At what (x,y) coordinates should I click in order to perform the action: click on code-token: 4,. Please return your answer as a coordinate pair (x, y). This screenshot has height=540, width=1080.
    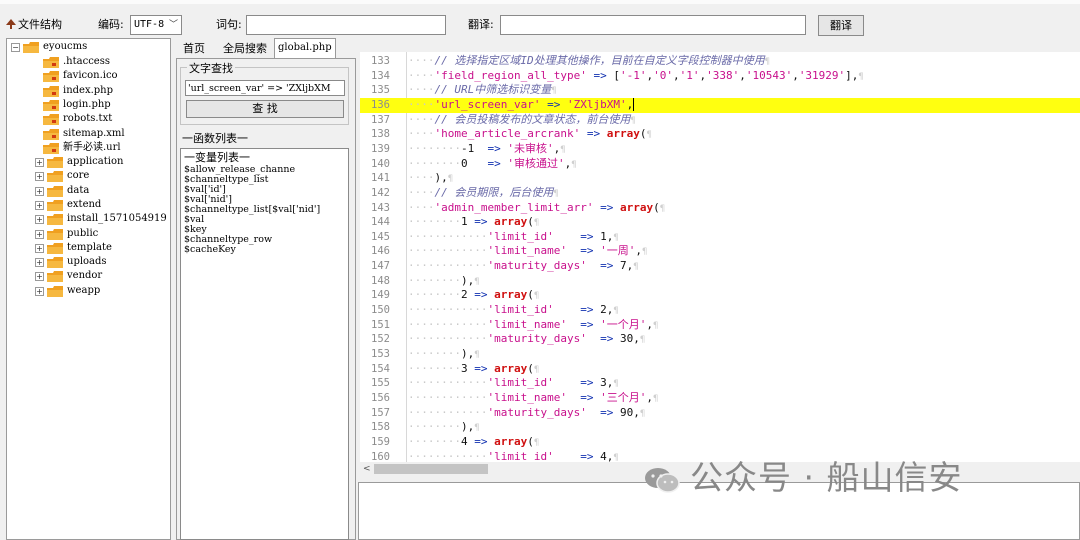
    Looking at the image, I should click on (607, 455).